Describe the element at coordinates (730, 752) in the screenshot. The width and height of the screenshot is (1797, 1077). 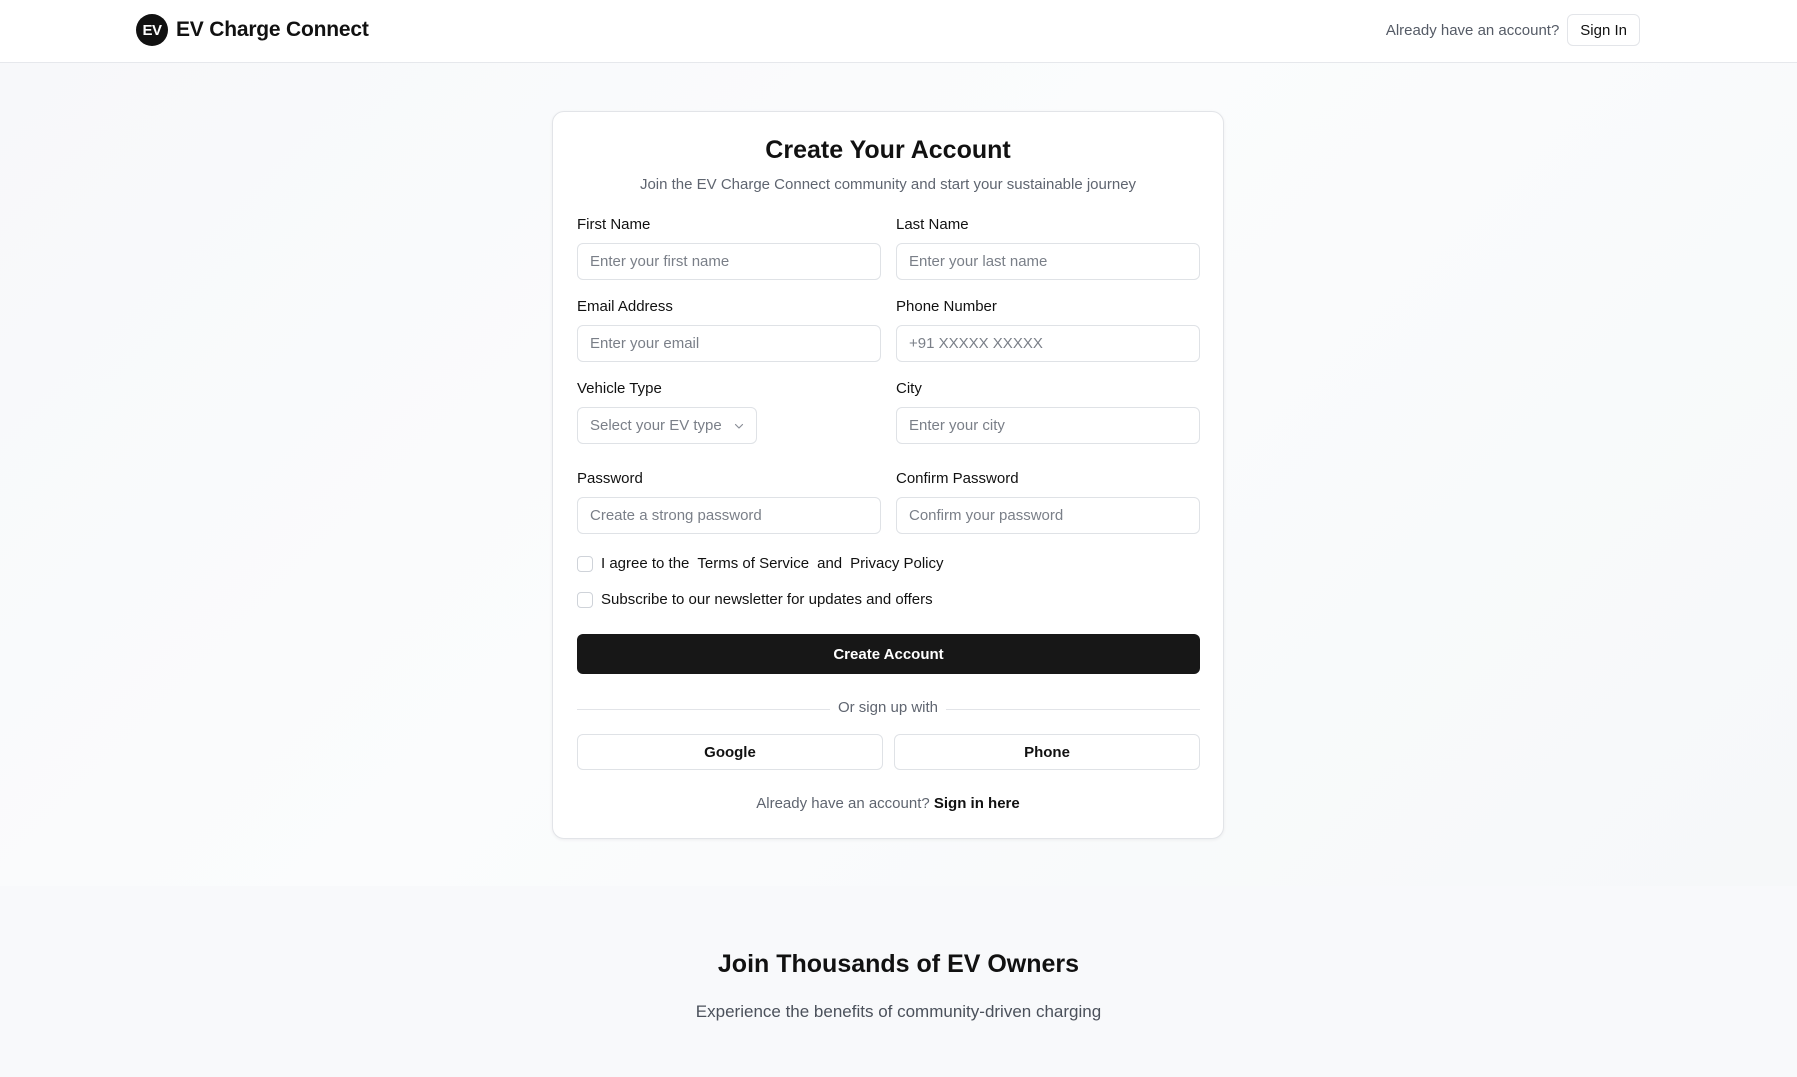
I see `google-signup-button: Google` at that location.